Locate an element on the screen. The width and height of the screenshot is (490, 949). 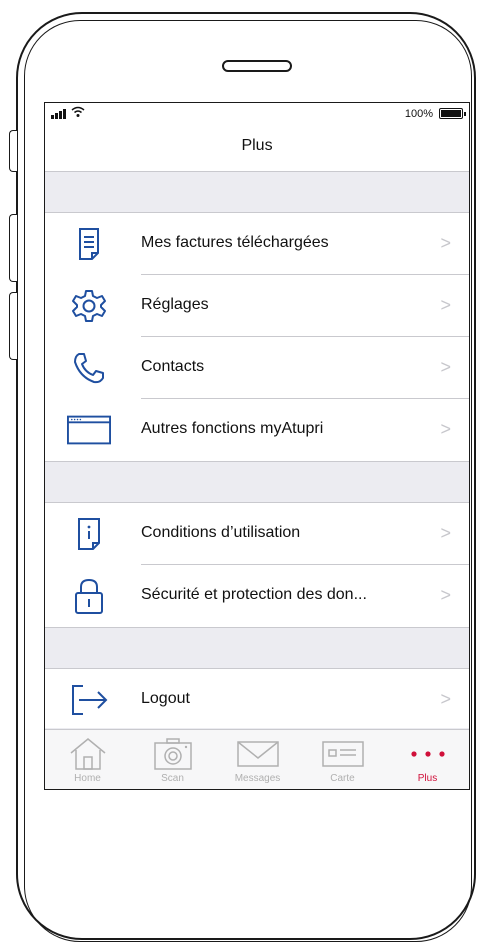
menu-item-label: Logout is located at coordinates (165, 698).